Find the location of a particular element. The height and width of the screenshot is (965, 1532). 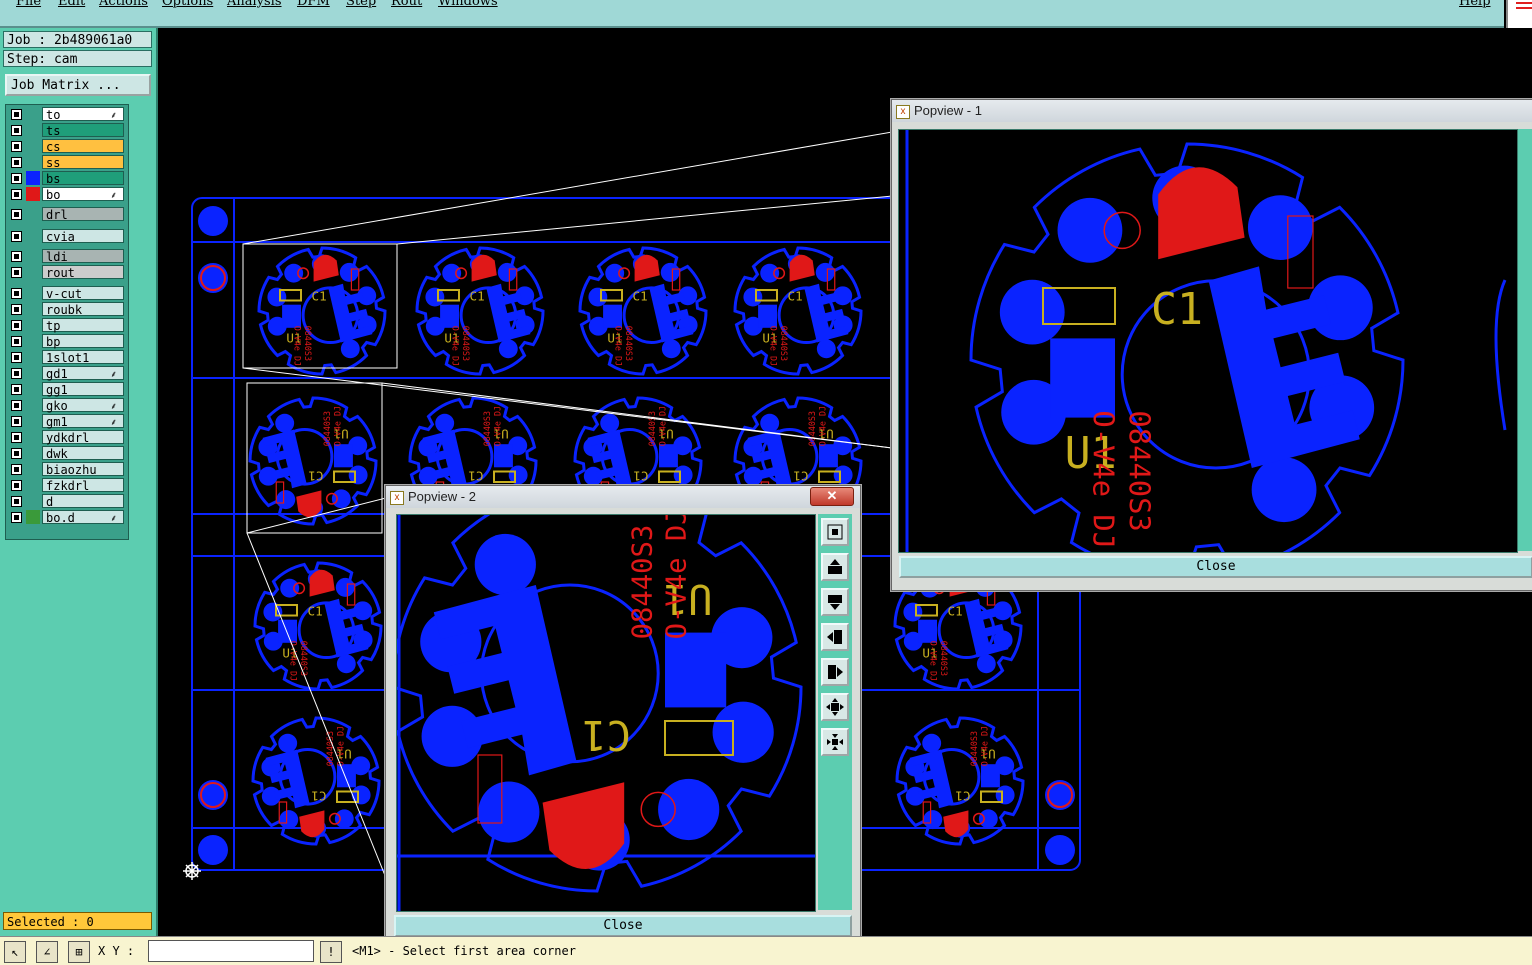

popview-2-view: C1 U1 08440S3 O-V4e DJ is located at coordinates (606, 713).